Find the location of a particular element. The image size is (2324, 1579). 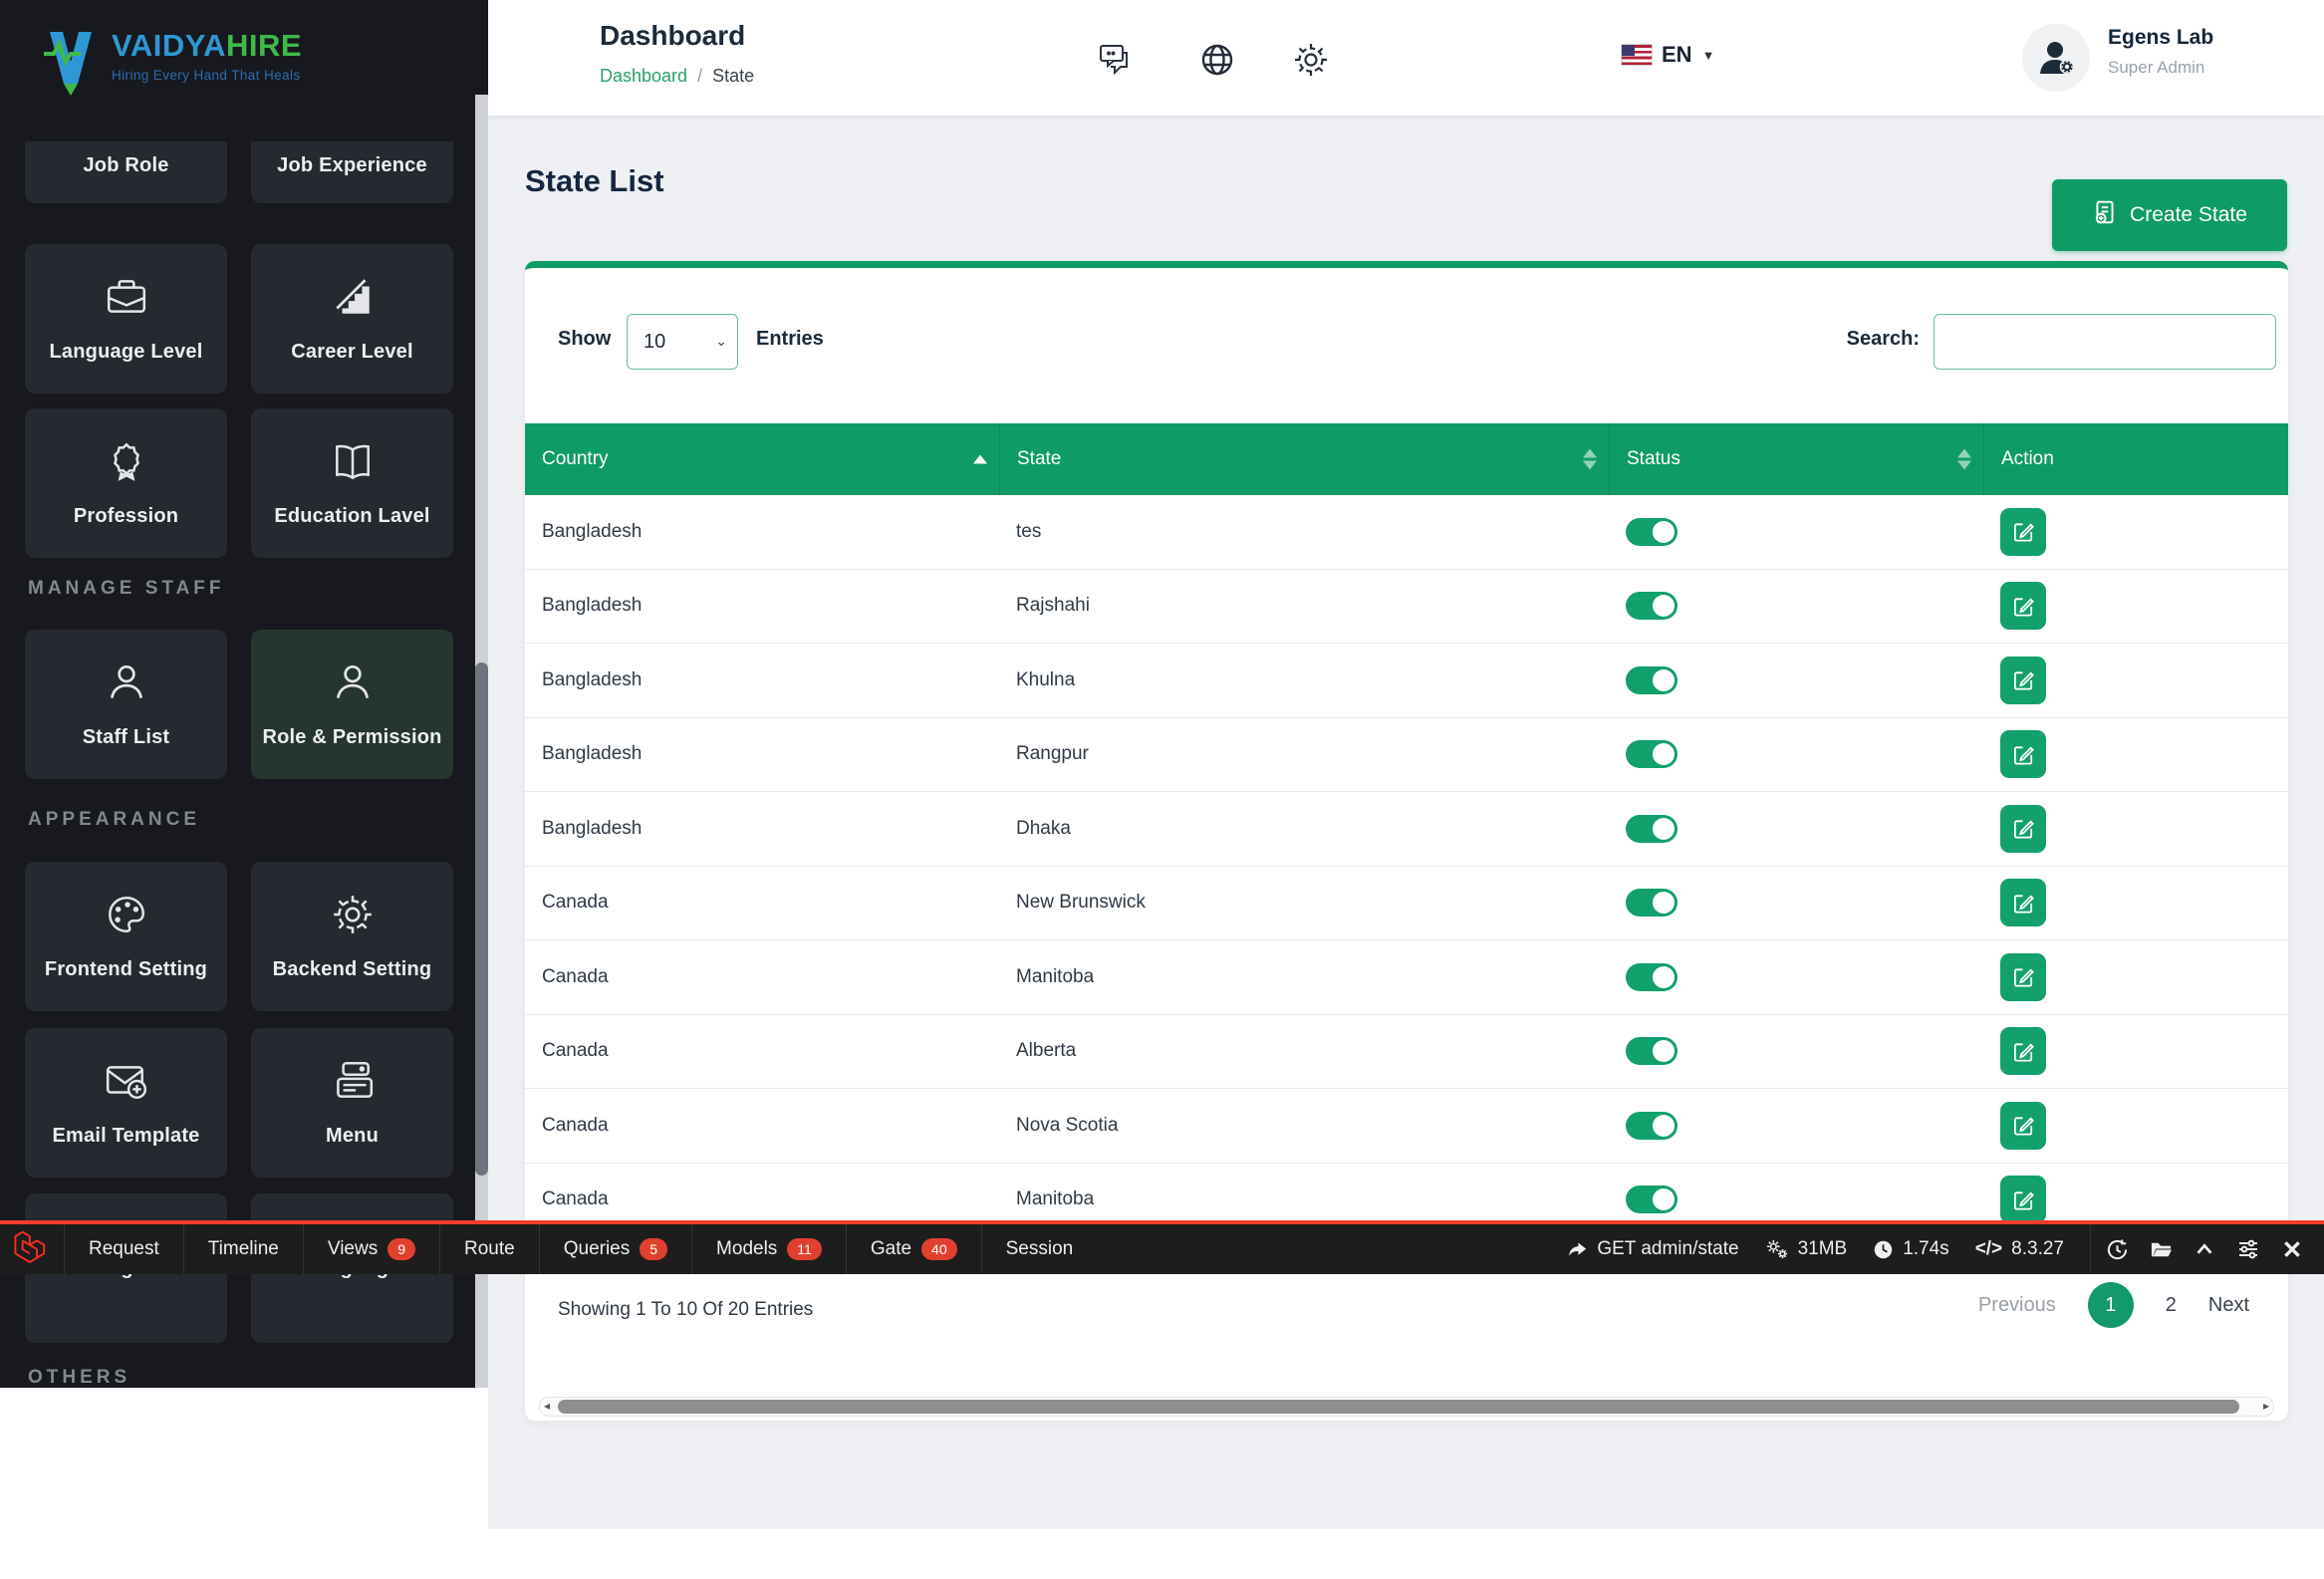

vaidyahire-logo-icon is located at coordinates (71, 66).